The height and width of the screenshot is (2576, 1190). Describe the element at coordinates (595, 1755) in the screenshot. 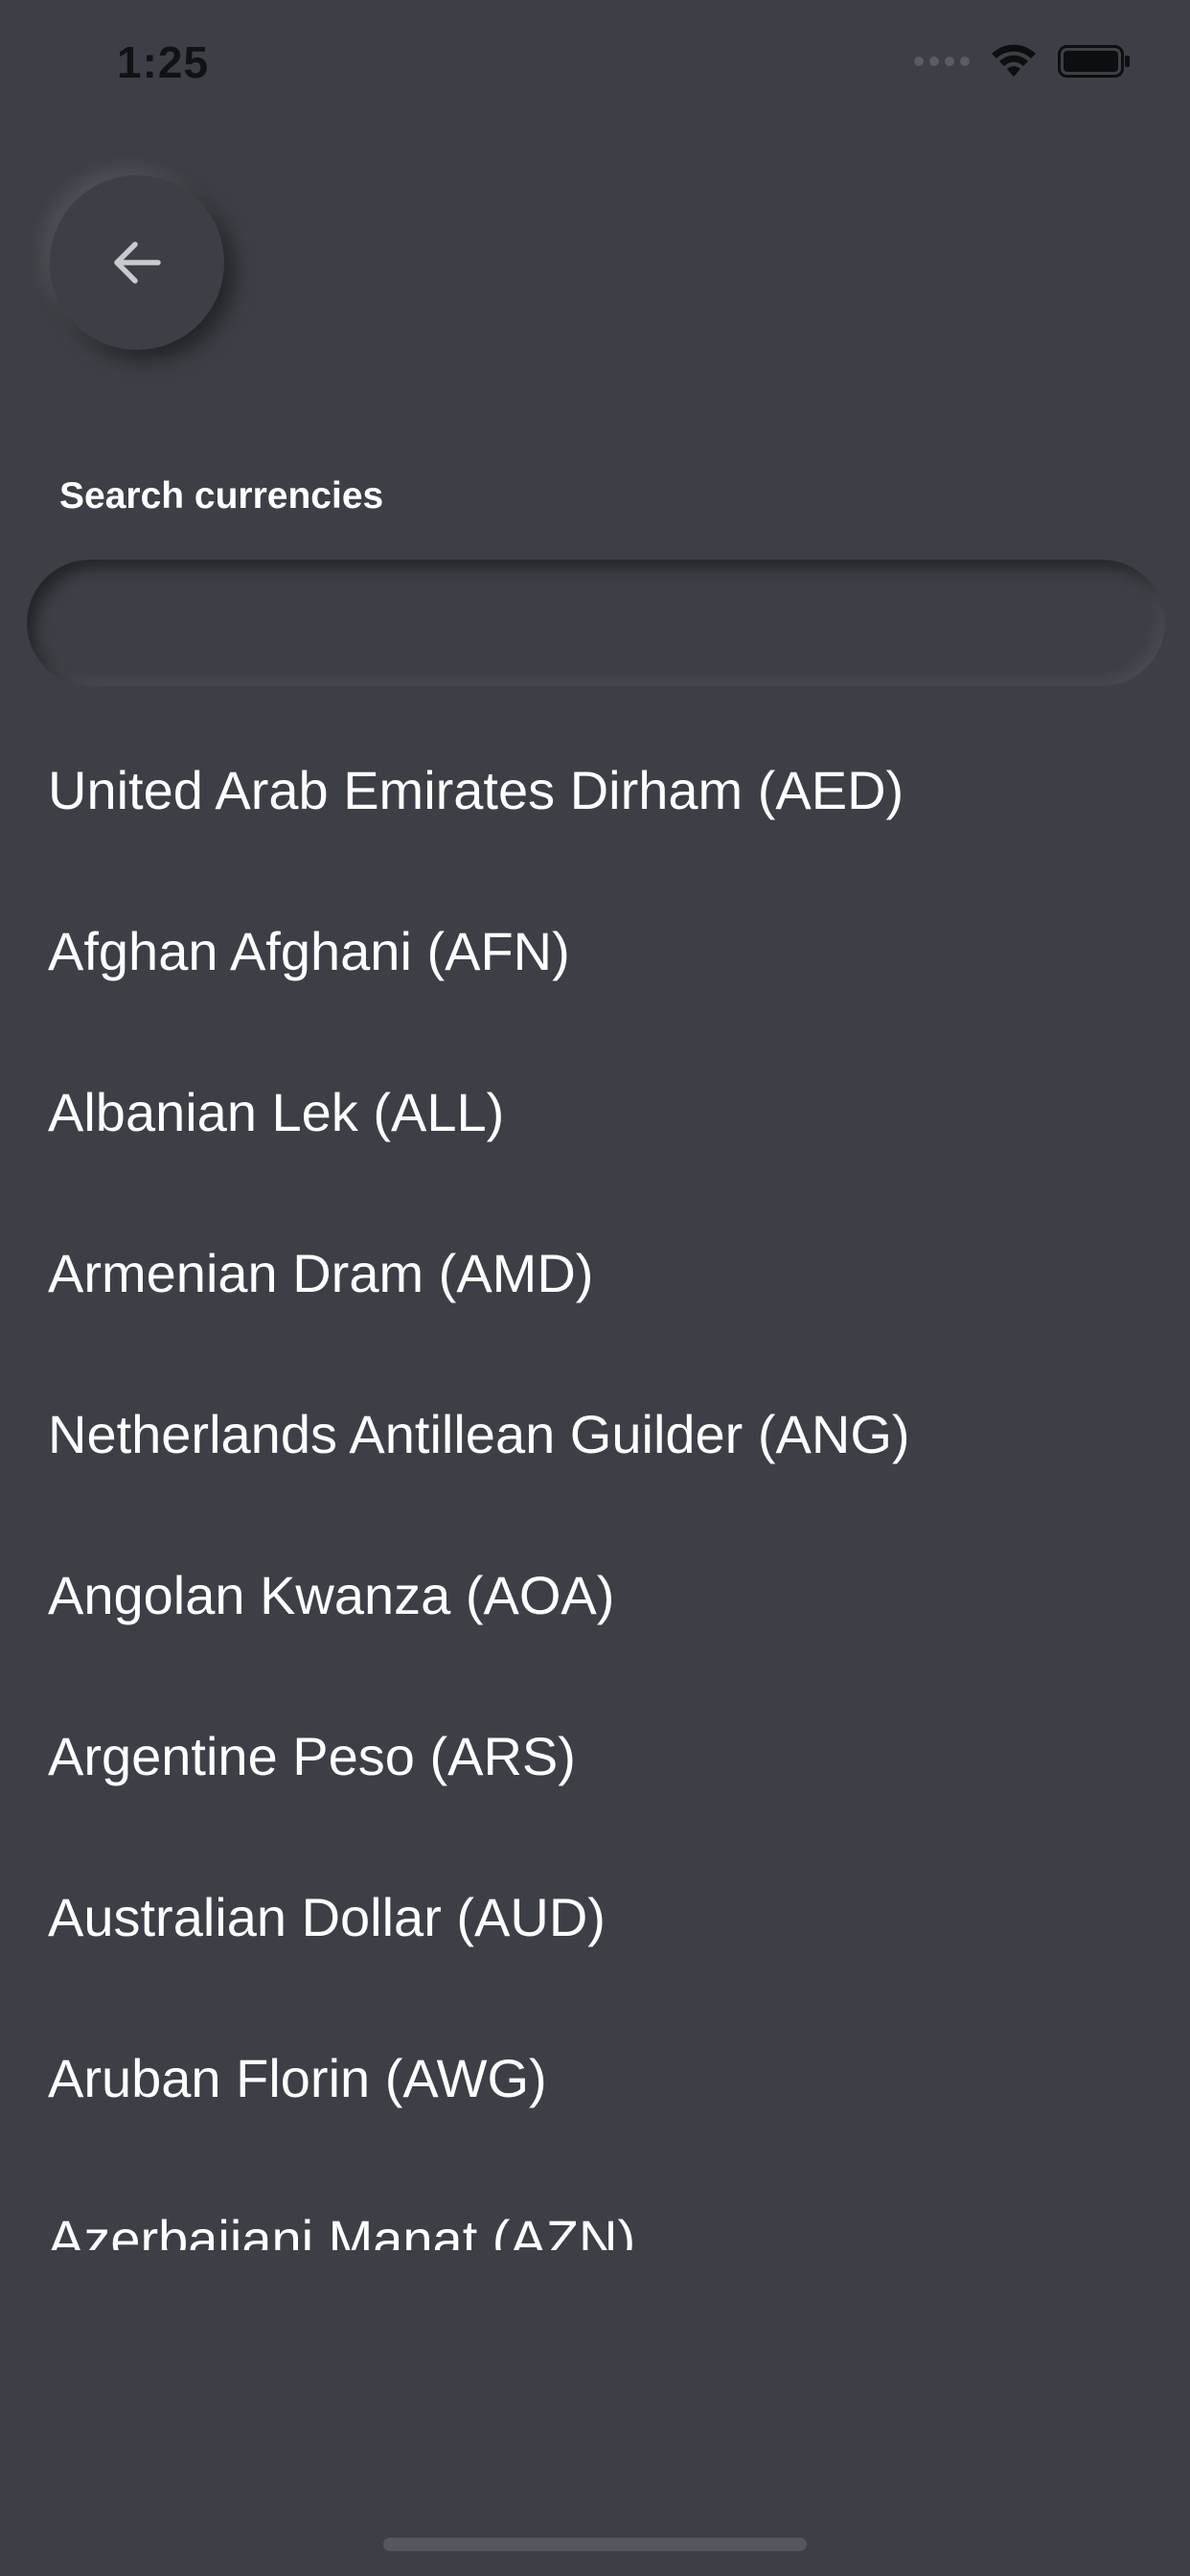

I see `currency-item-ars: Argentine Peso (ARS)` at that location.